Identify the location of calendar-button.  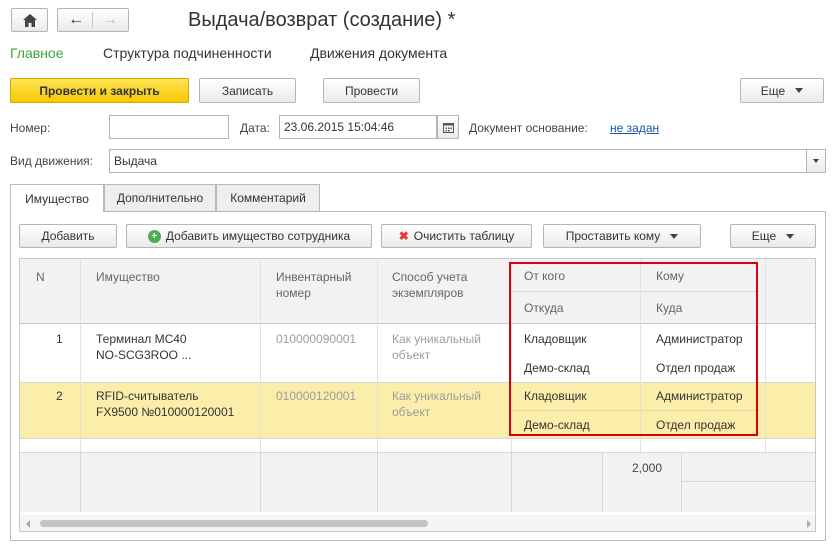
(448, 127).